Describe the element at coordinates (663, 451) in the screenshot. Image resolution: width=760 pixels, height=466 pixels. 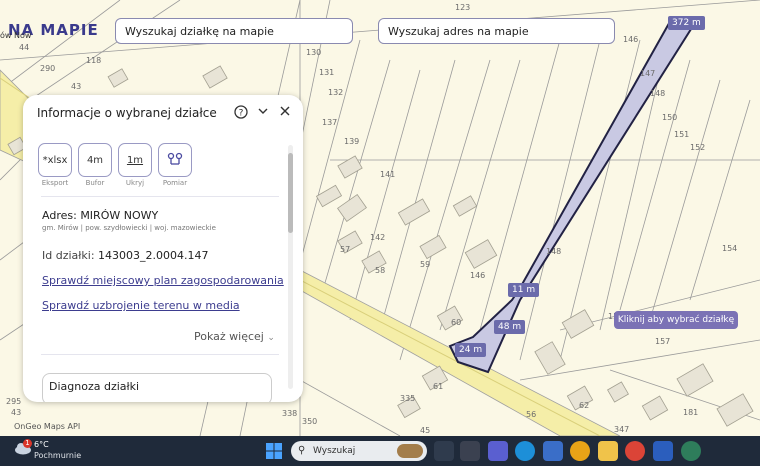
I see `word-icon` at that location.